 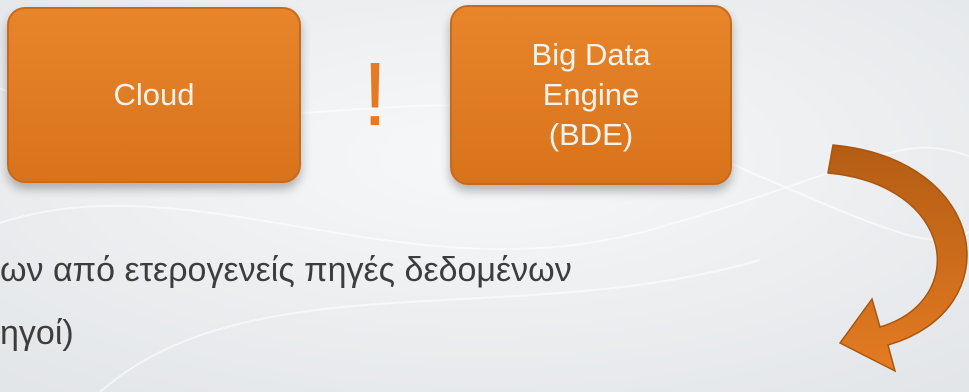 I want to click on cloud-box: Cloud, so click(x=154, y=95).